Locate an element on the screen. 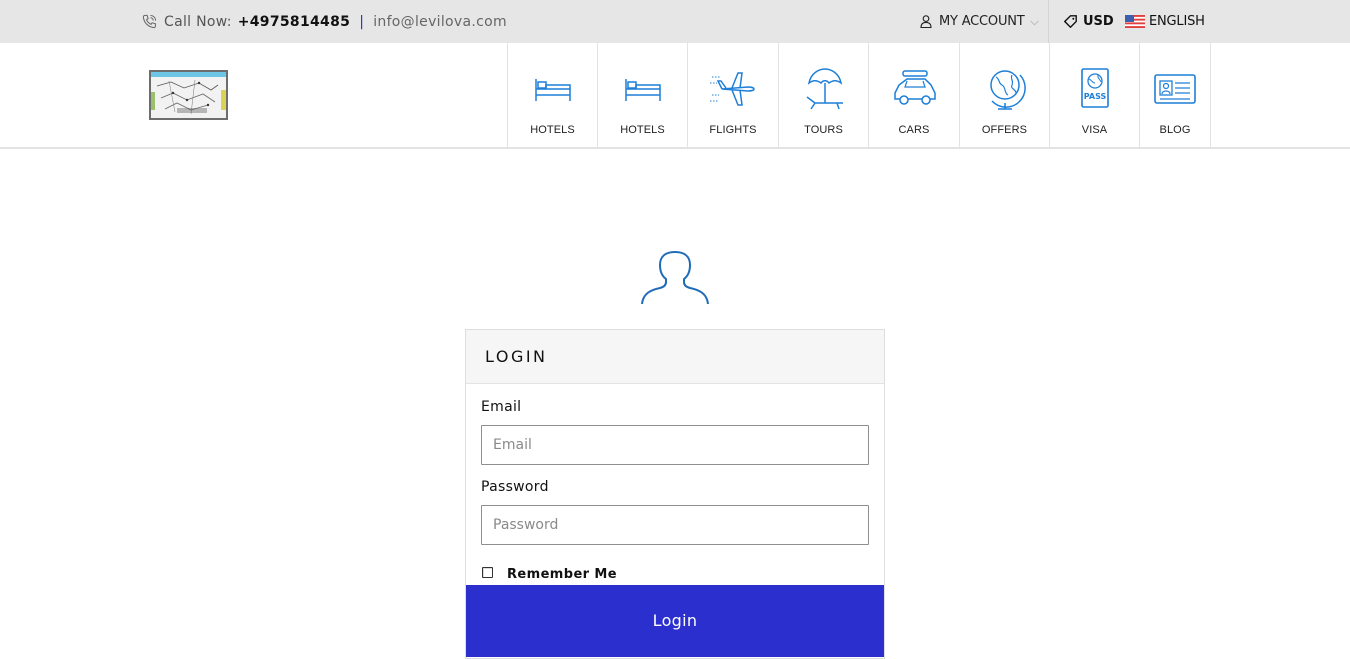 The height and width of the screenshot is (659, 1350). topbar-divider is located at coordinates (1048, 21).